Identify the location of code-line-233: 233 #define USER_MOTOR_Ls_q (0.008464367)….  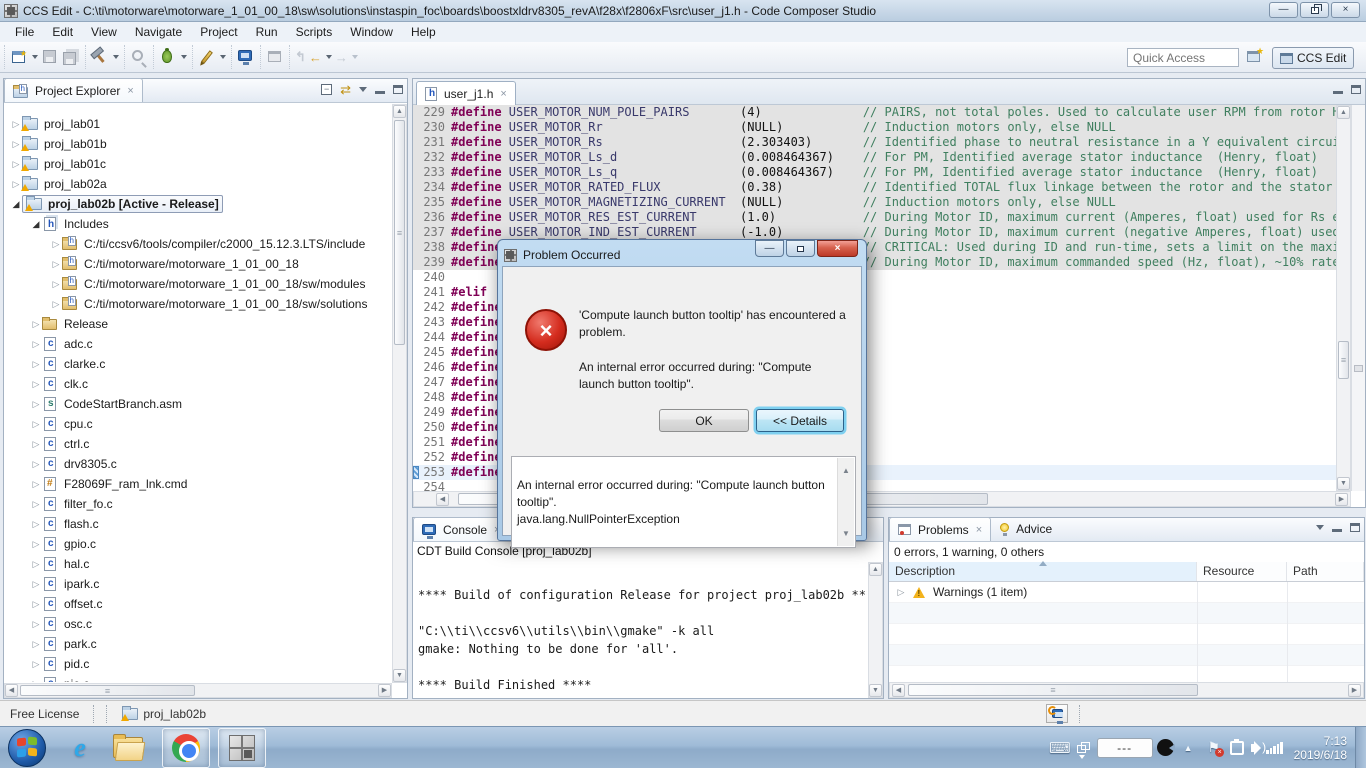
(874, 172).